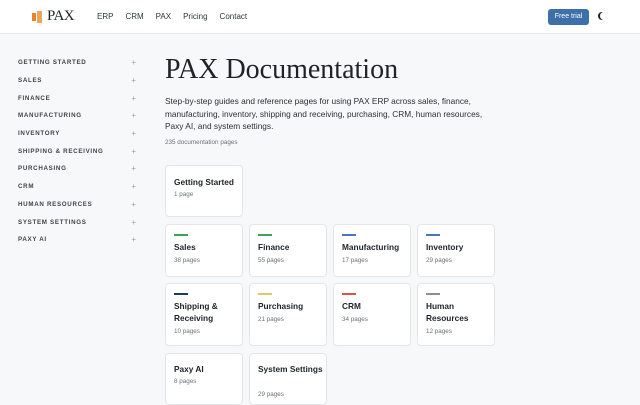 The image size is (640, 405). I want to click on card-title: Paxy AI, so click(189, 369).